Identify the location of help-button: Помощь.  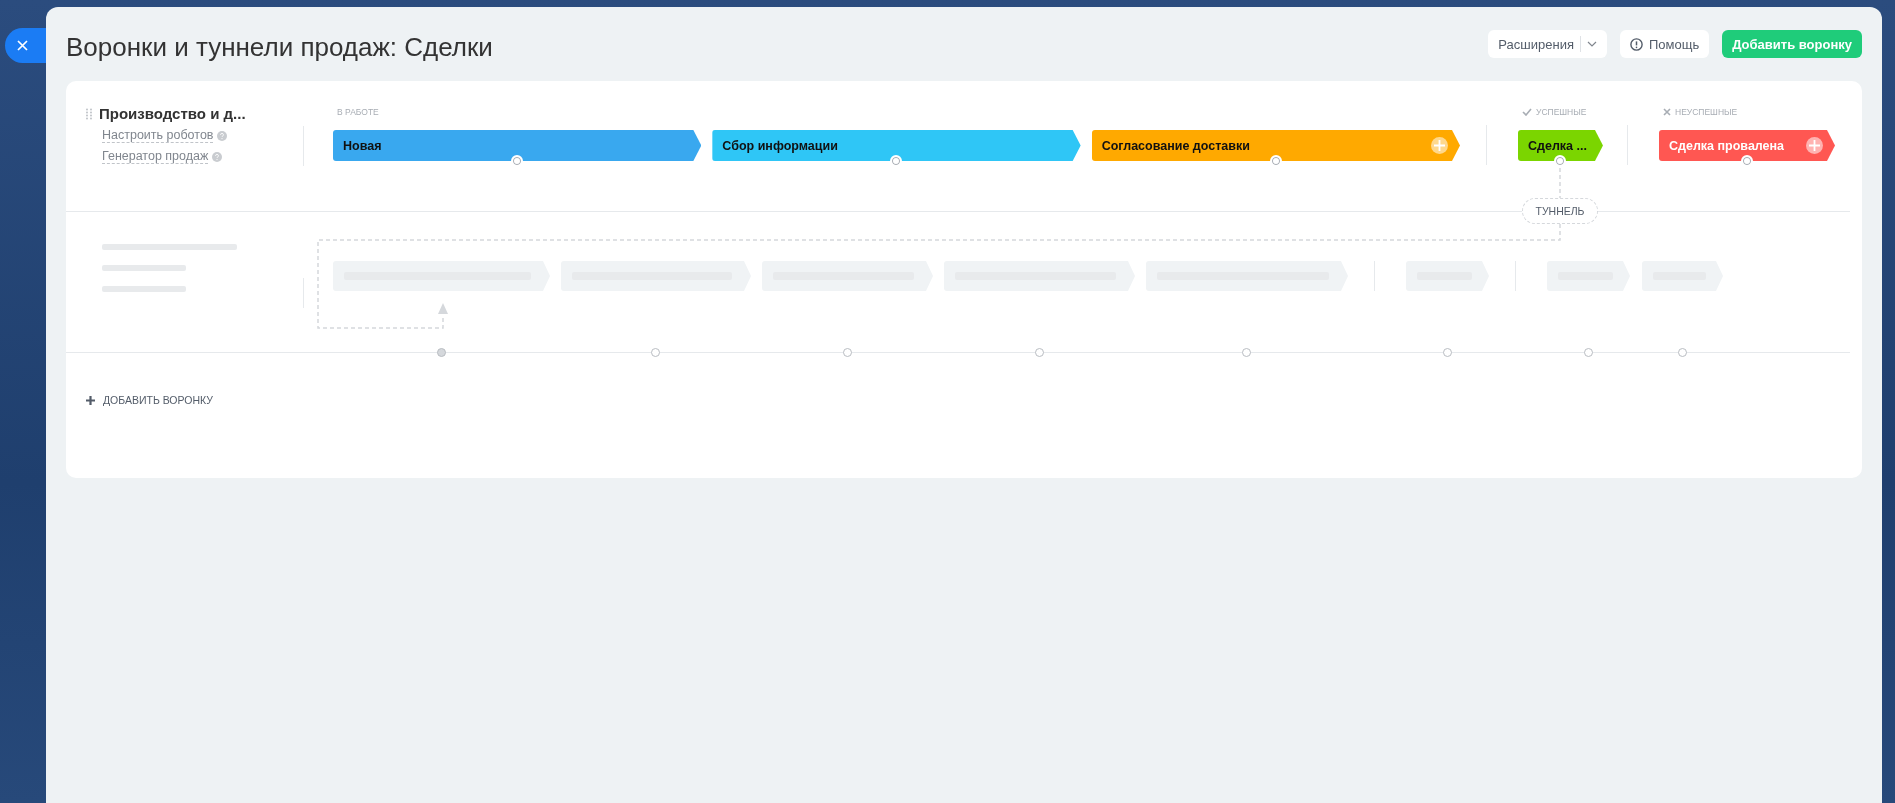
(1664, 44).